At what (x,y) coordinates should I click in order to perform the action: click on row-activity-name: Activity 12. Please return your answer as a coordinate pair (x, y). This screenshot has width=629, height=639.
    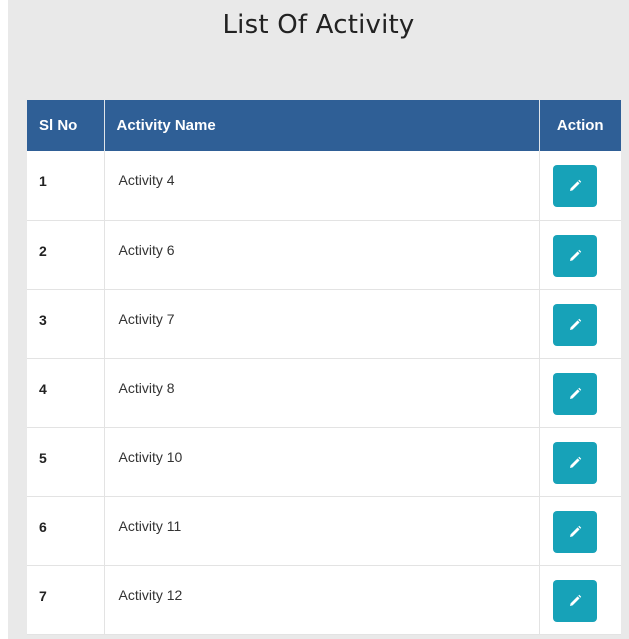
    Looking at the image, I should click on (322, 600).